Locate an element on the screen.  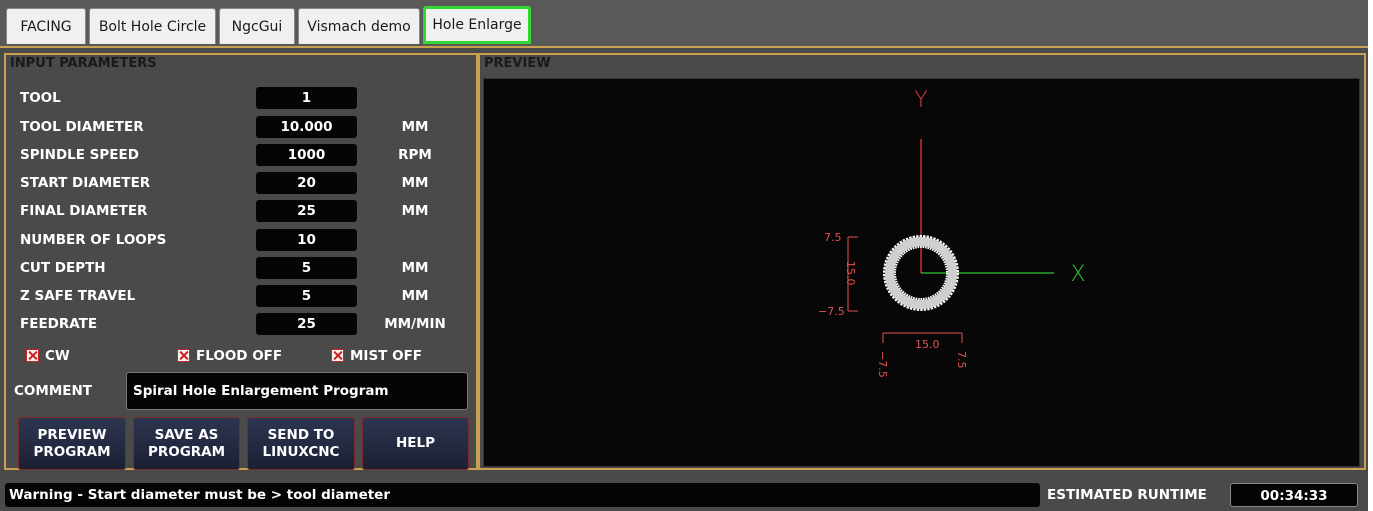
estimated-runtime-value: 00:34:33 is located at coordinates (1294, 495).